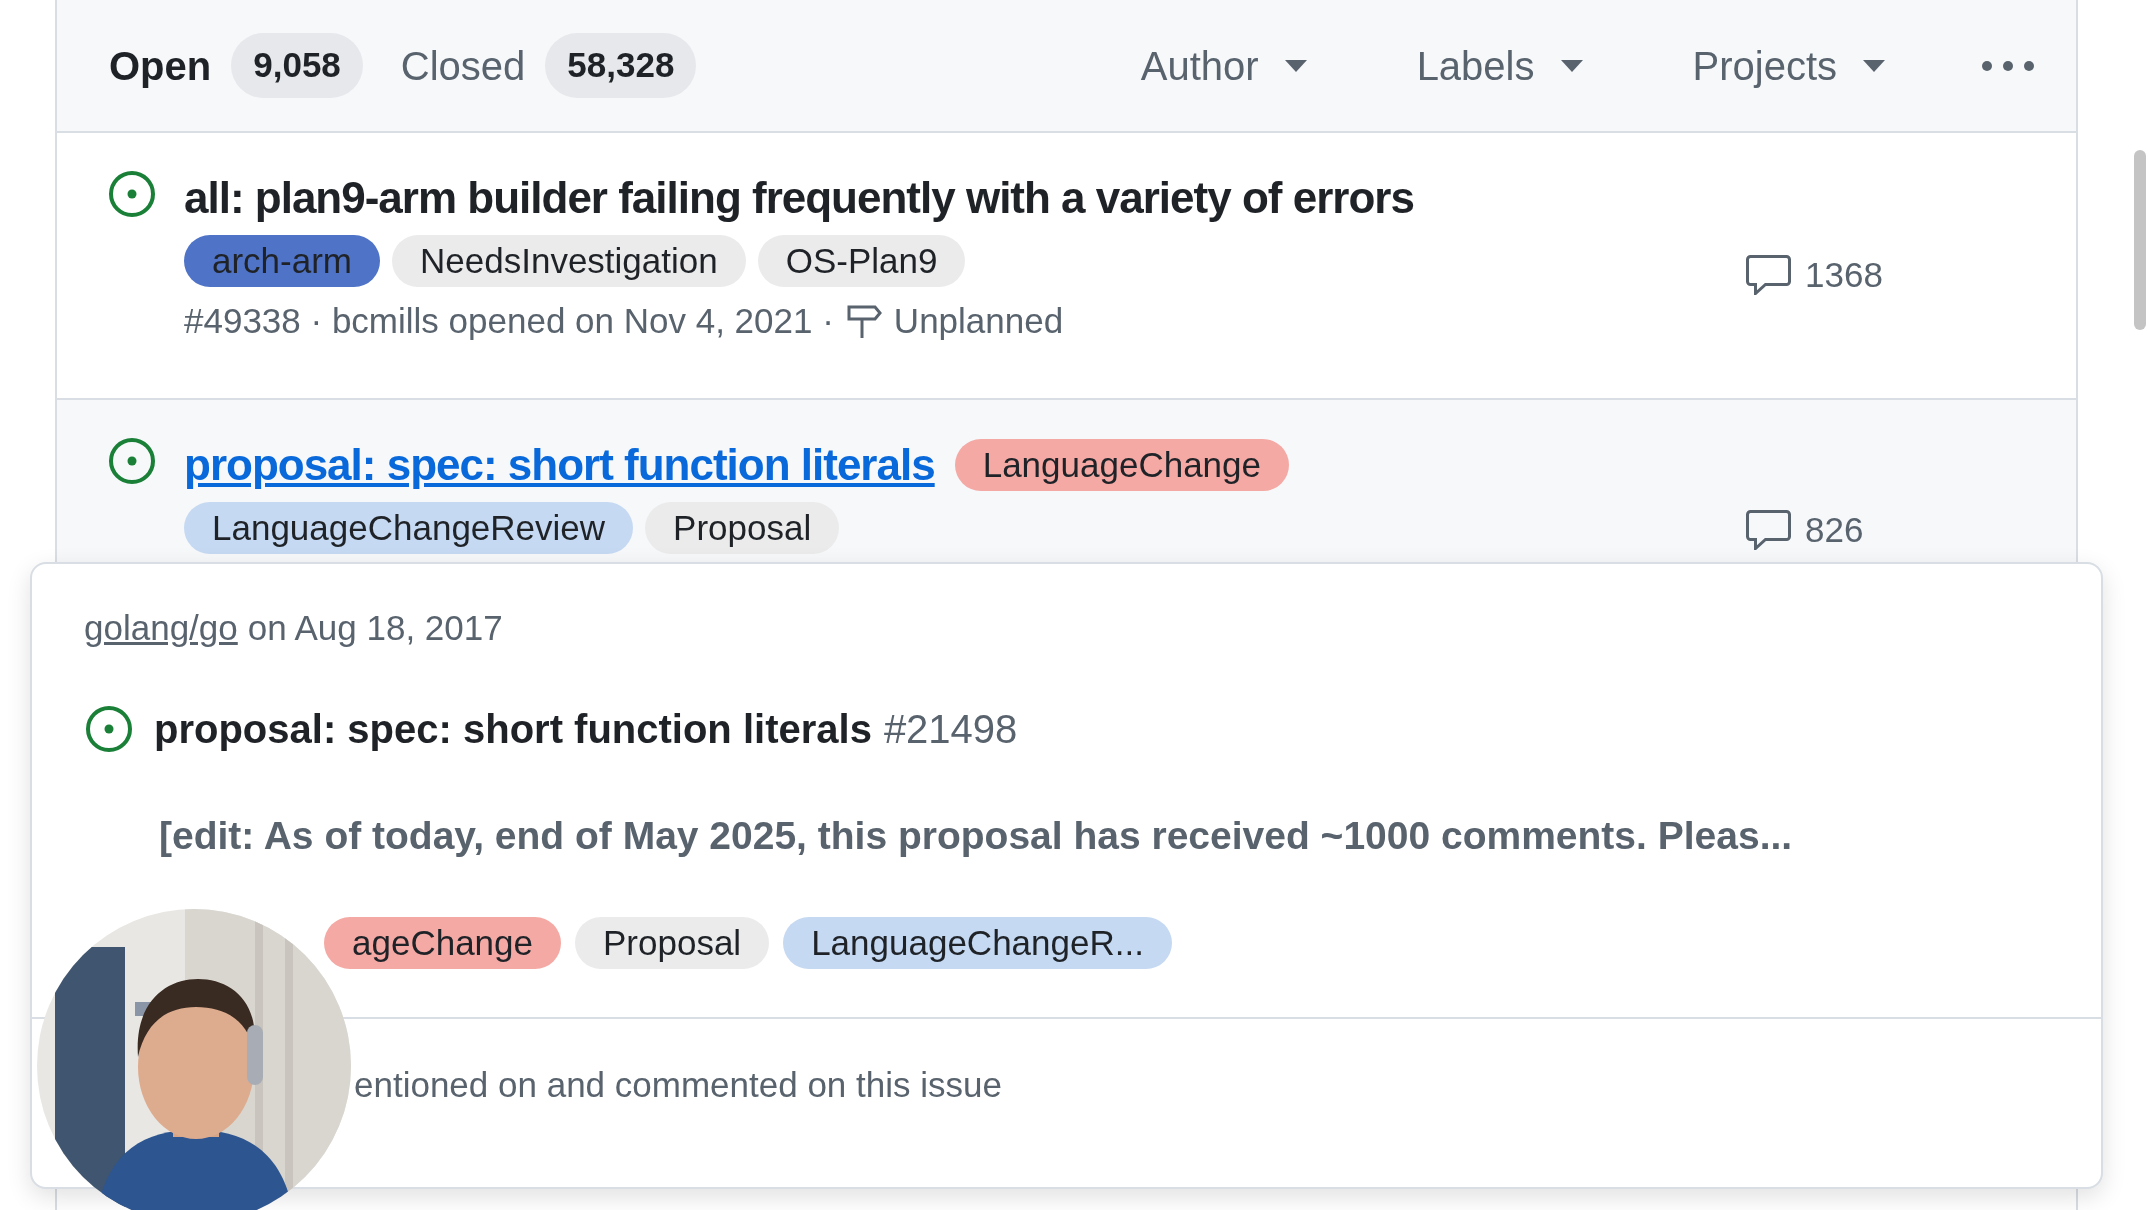 The image size is (2148, 1210). I want to click on issue-title-link: all: plan9-arm builder failing frequently with a variety of errors, so click(799, 198).